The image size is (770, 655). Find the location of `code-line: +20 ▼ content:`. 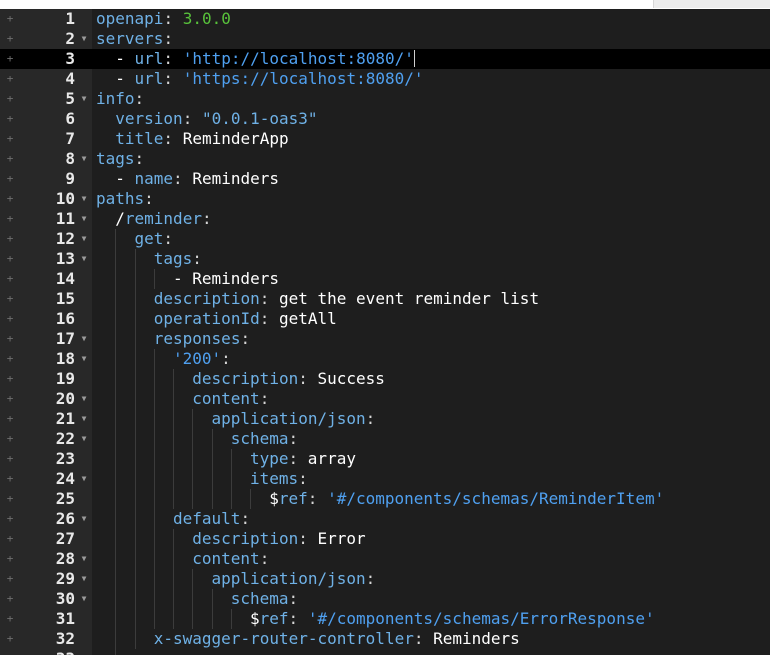

code-line: +20 ▼ content: is located at coordinates (385, 399).